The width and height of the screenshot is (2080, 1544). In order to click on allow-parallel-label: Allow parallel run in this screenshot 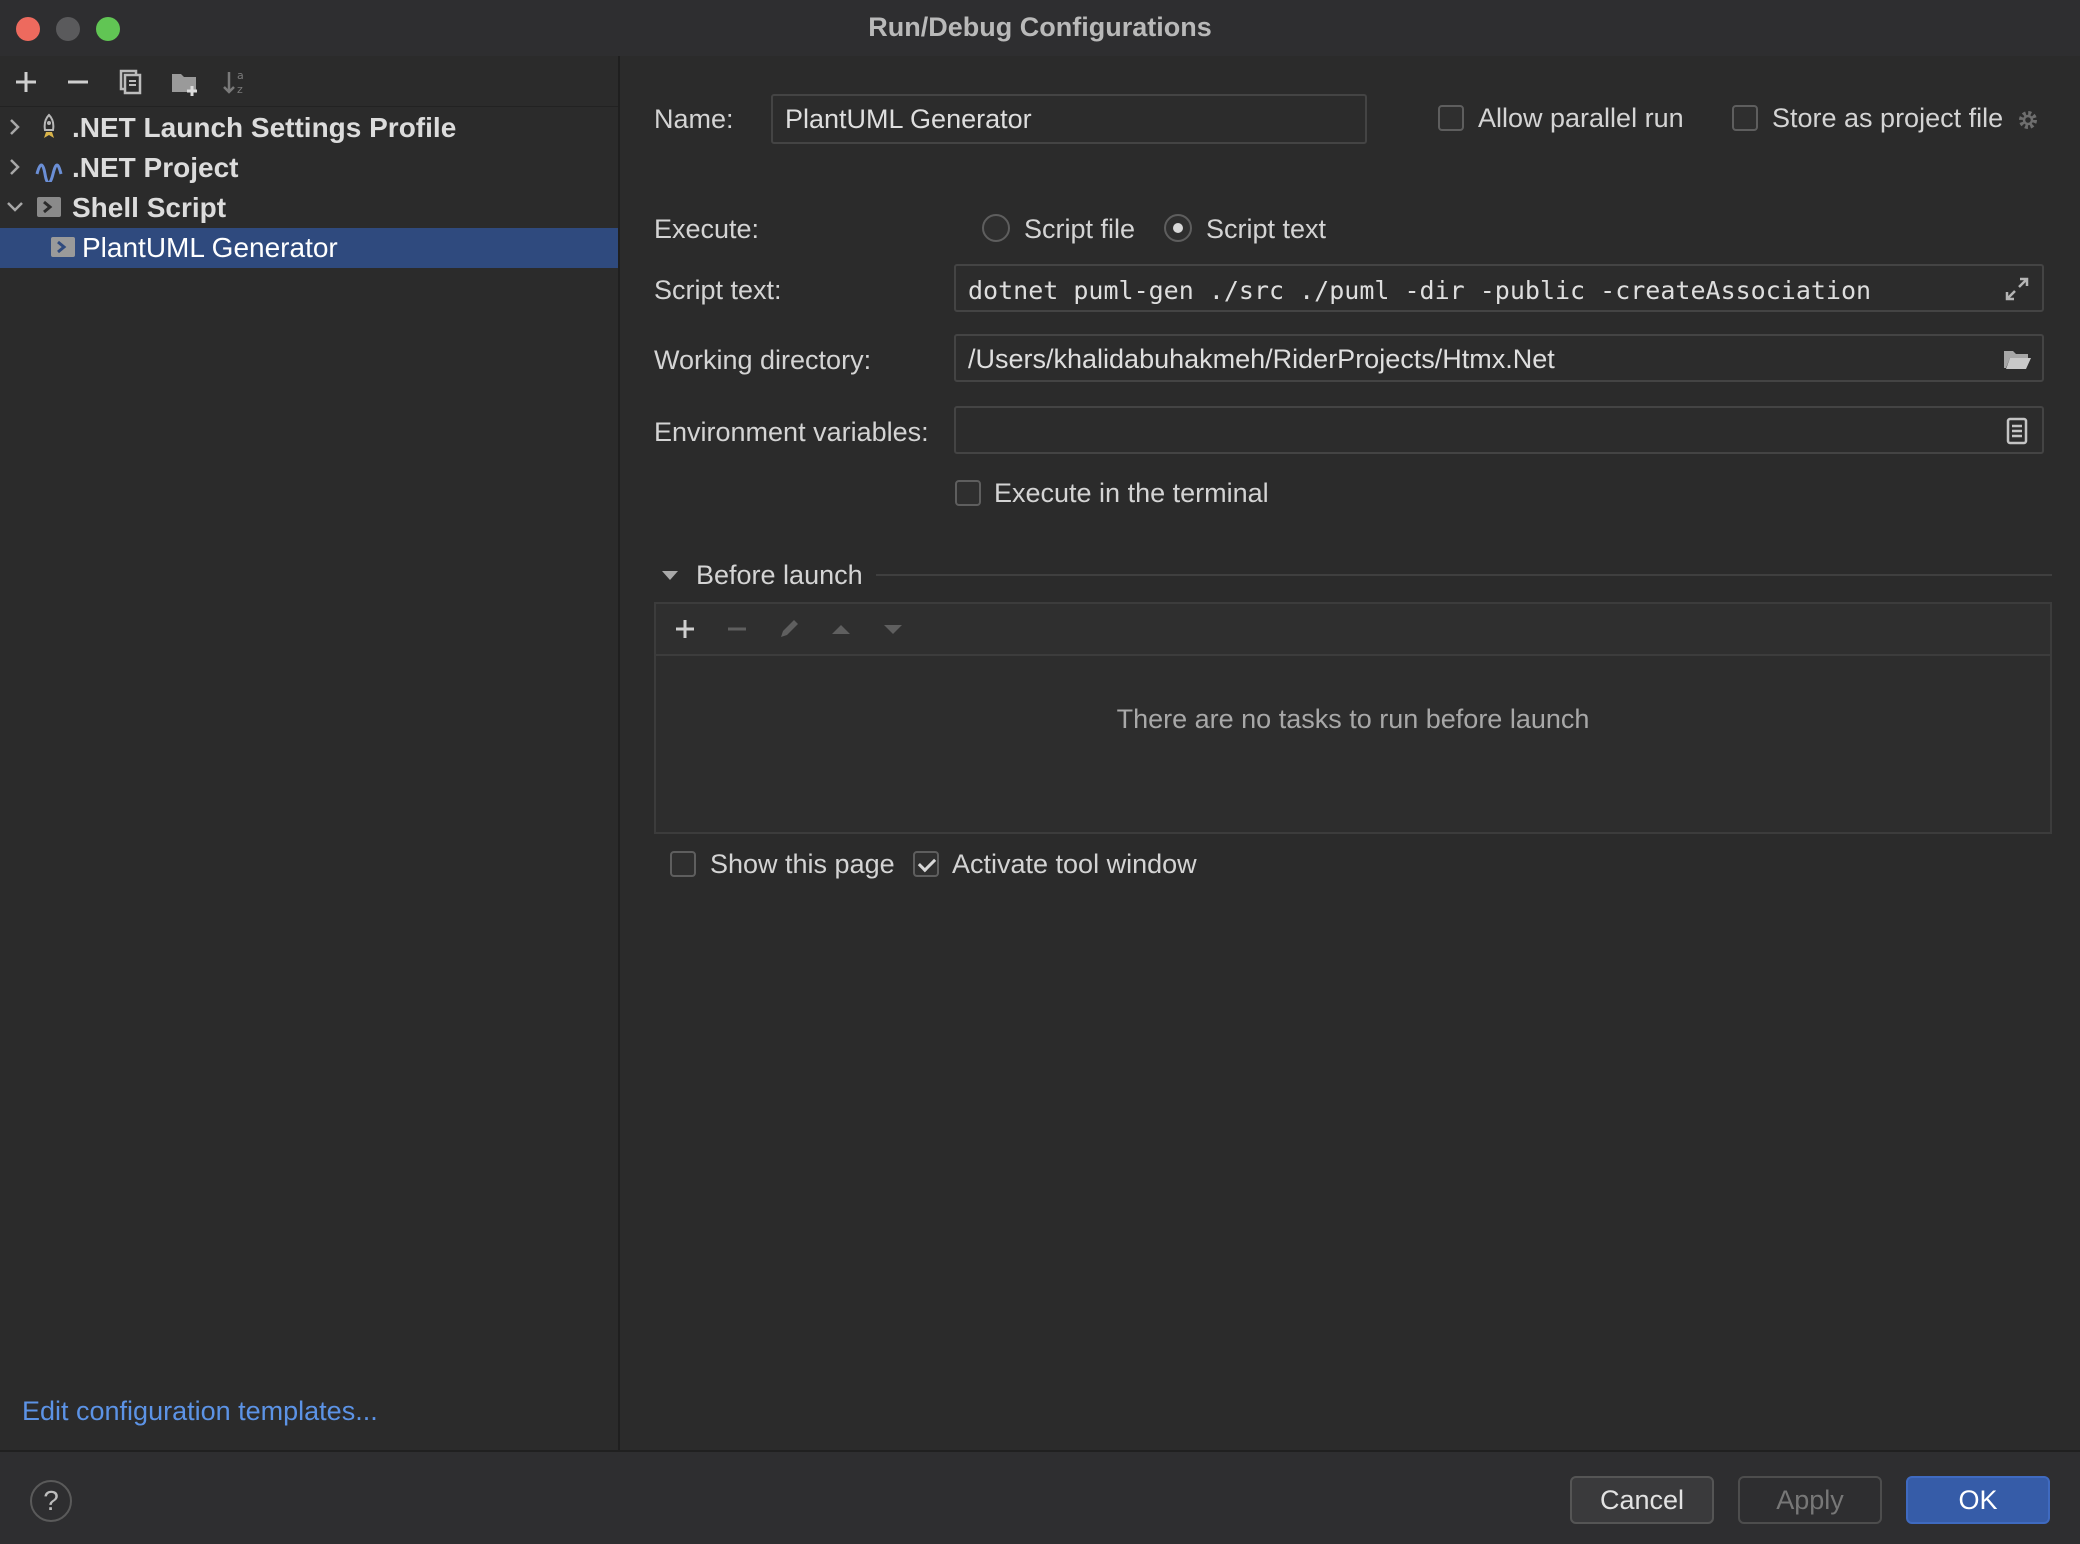, I will do `click(1581, 118)`.